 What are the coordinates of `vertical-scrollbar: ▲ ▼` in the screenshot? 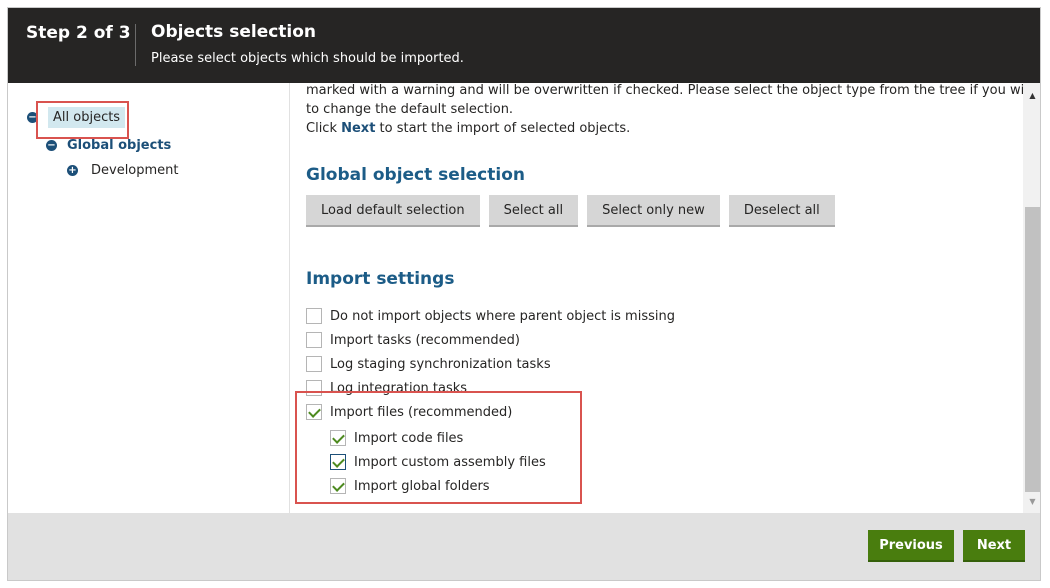 It's located at (1031, 298).